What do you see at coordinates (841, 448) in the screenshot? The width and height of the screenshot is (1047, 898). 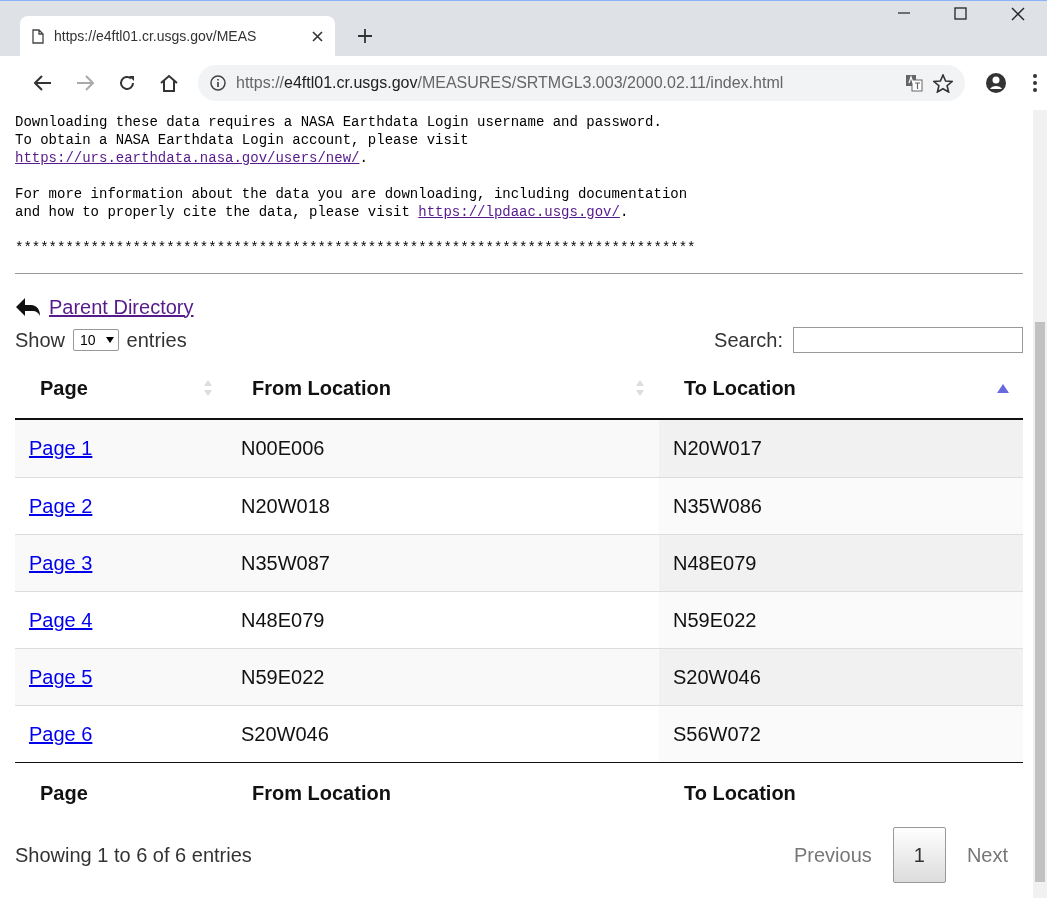 I see `table-cell: N20W017` at bounding box center [841, 448].